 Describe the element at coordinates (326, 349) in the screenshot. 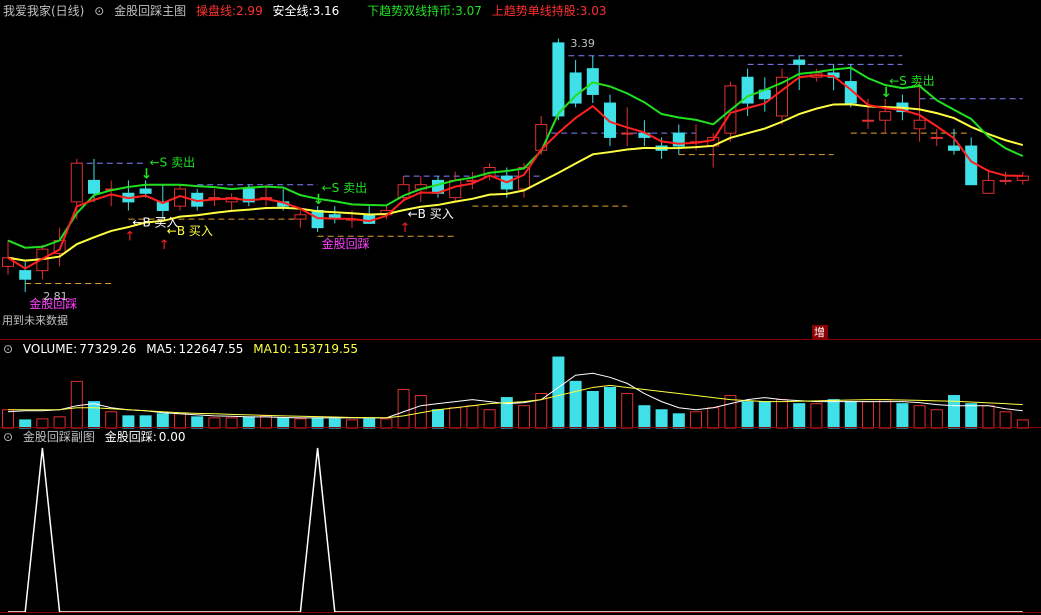

I see `ma10-value: 153719.55` at that location.